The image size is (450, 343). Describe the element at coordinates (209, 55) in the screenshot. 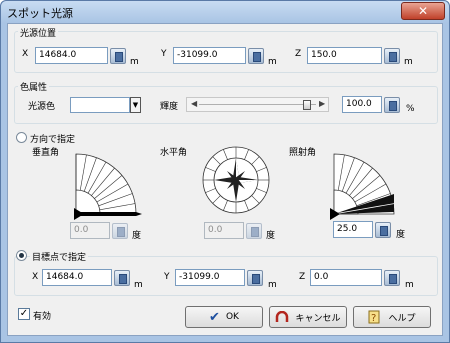

I see `position-y-field: -31099.0` at that location.